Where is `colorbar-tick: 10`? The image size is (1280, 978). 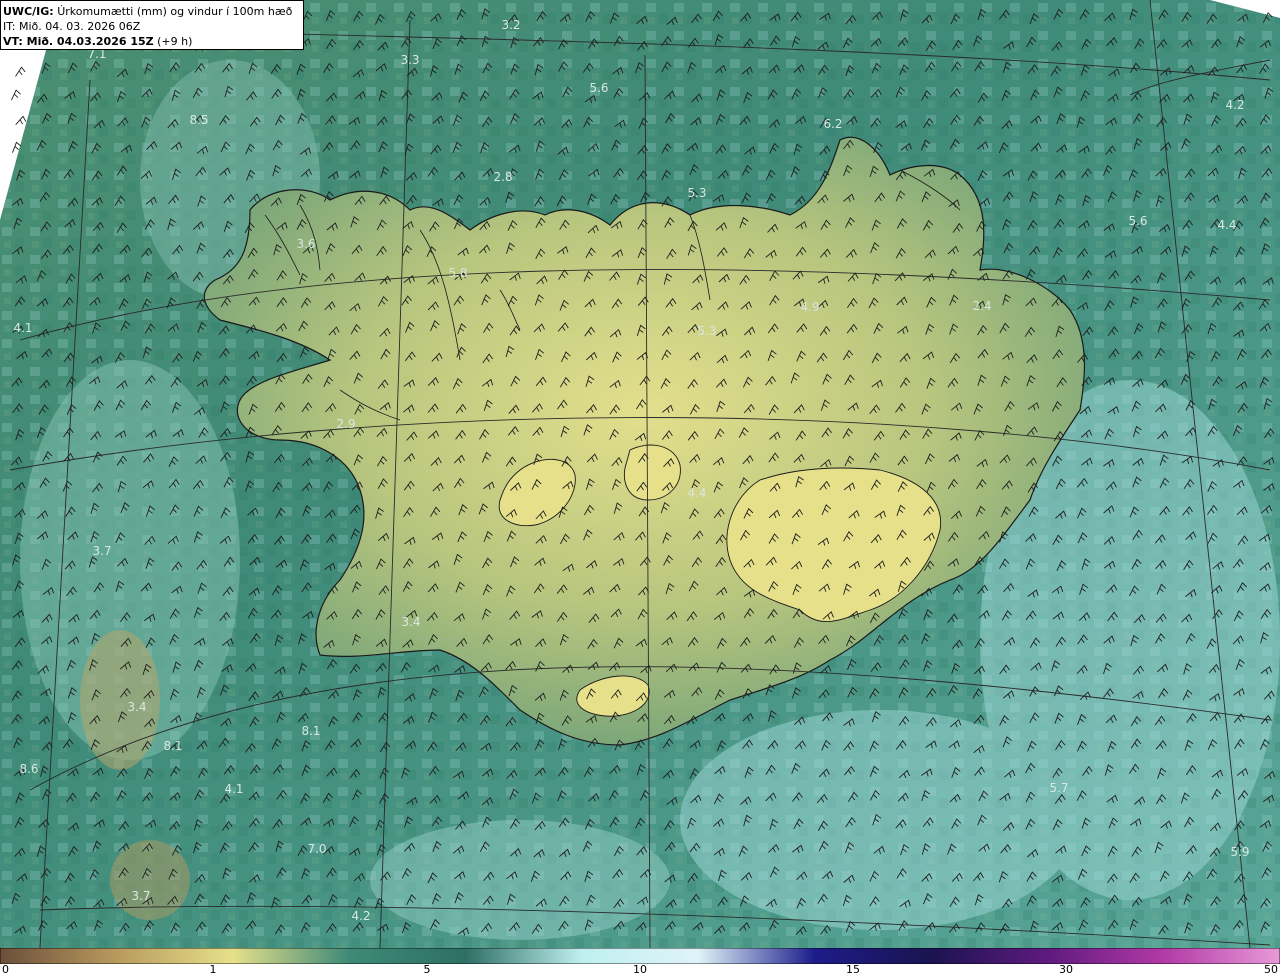 colorbar-tick: 10 is located at coordinates (640, 969).